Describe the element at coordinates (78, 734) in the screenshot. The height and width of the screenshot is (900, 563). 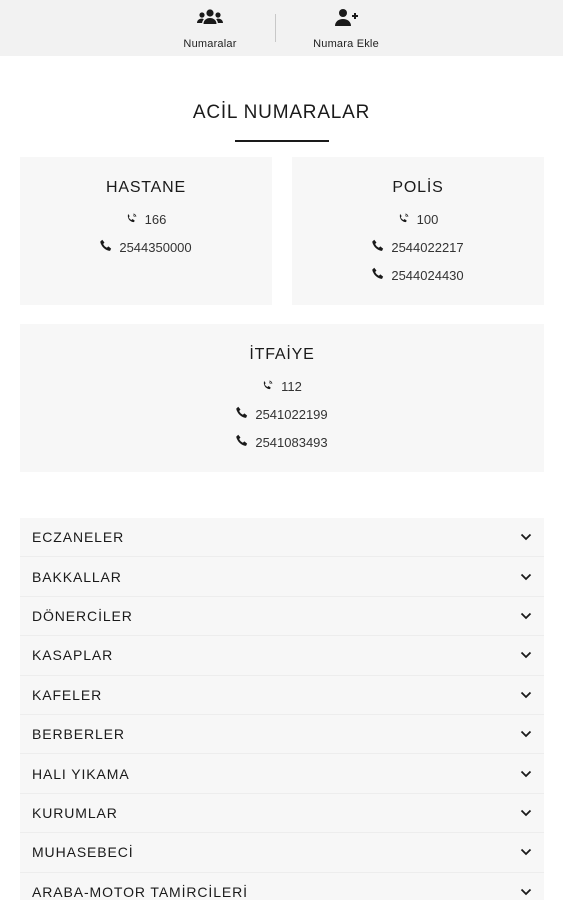
I see `accordion-label: BERBERLER` at that location.